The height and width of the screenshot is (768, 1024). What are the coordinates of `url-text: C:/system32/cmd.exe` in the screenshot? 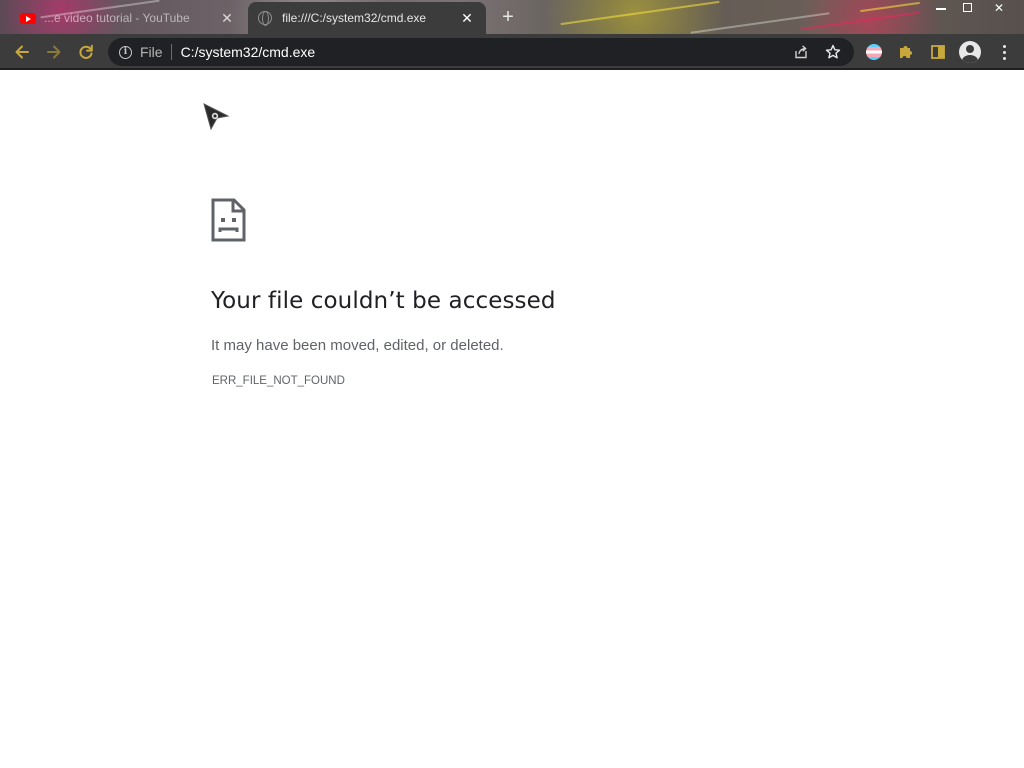 It's located at (484, 52).